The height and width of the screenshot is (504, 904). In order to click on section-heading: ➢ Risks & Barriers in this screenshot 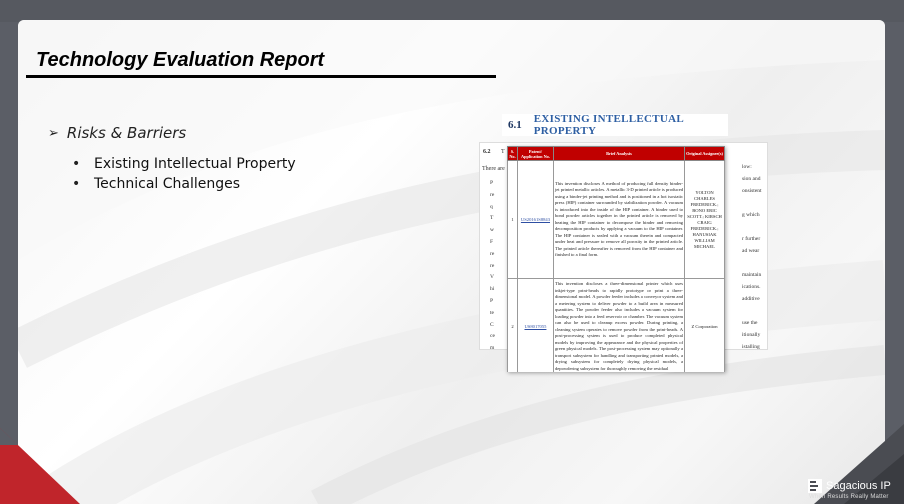, I will do `click(117, 133)`.